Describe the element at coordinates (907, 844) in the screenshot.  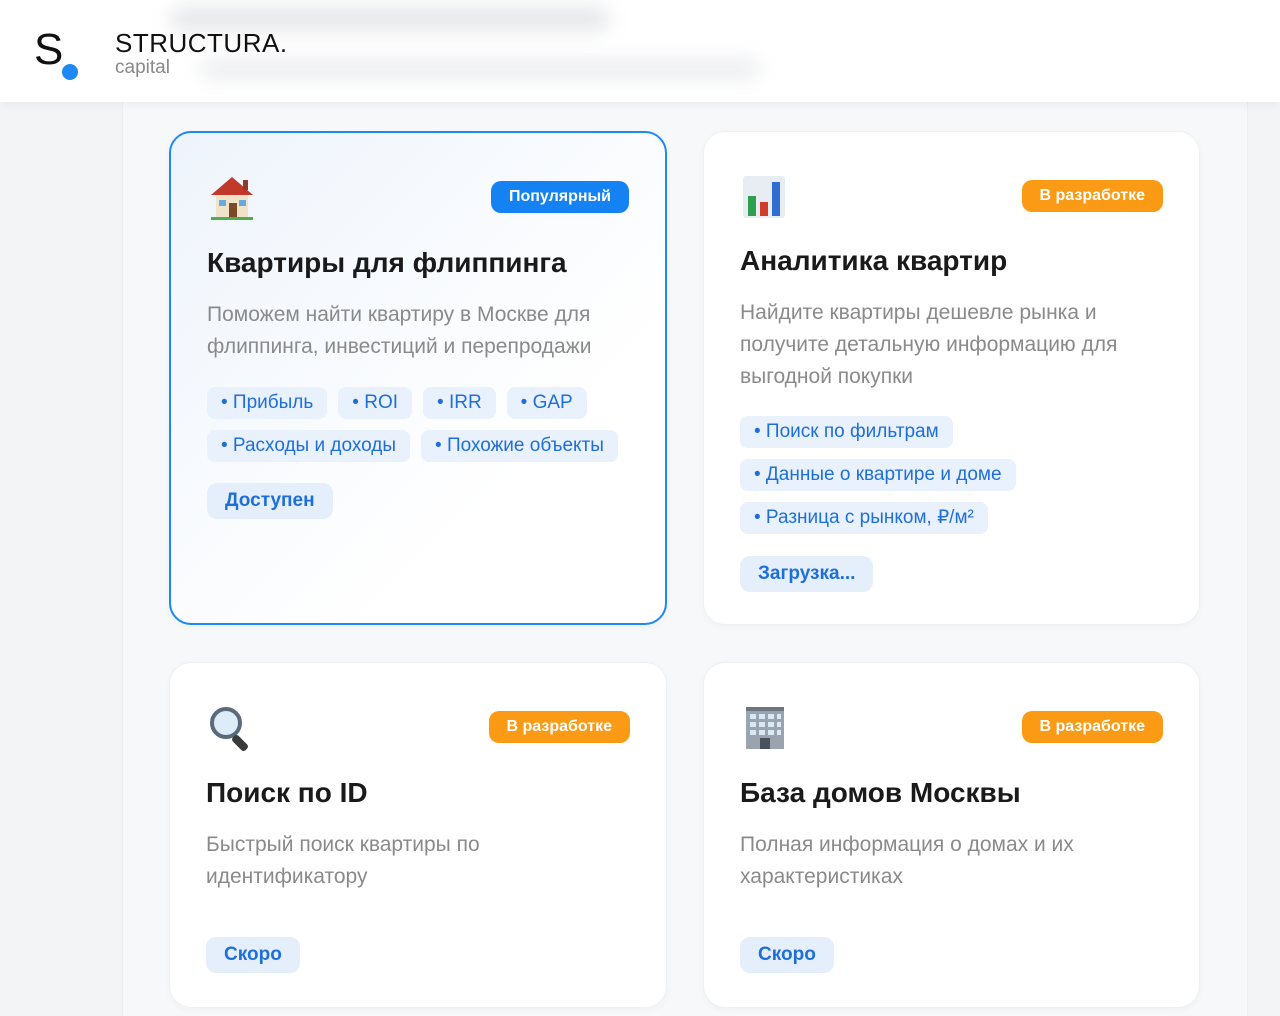
I see `desc-line: Полная информация о домах и их` at that location.